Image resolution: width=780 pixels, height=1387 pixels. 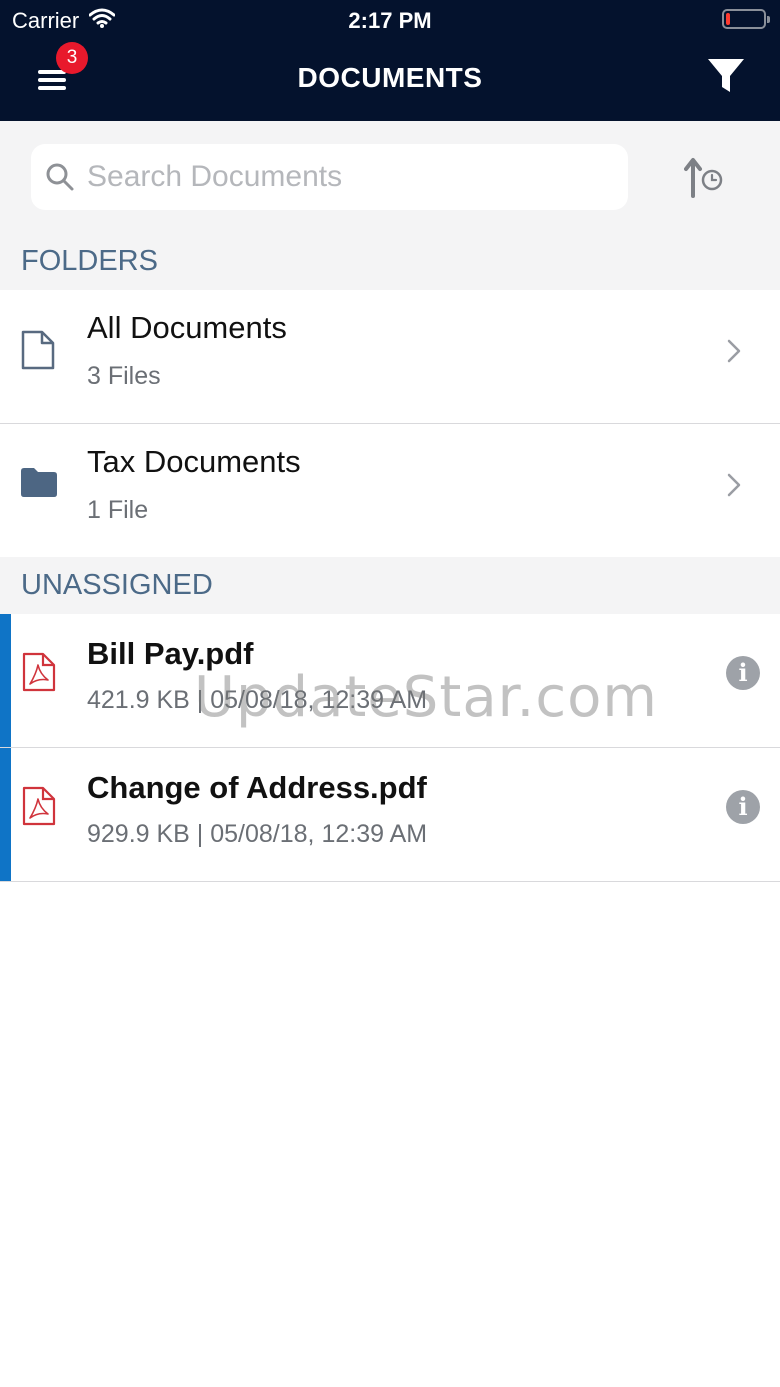 I want to click on folder-name: Tax Documents, so click(x=194, y=461).